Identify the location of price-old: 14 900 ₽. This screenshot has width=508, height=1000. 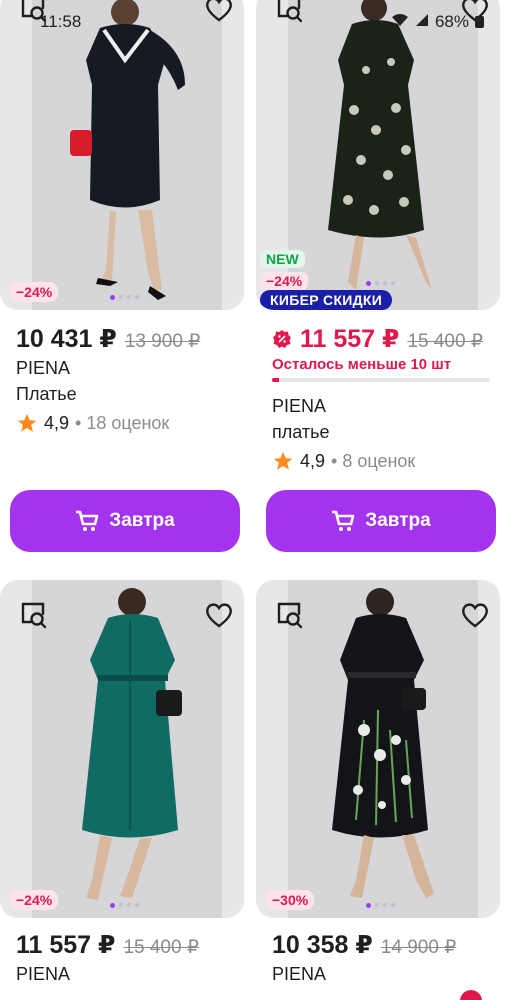
(418, 947).